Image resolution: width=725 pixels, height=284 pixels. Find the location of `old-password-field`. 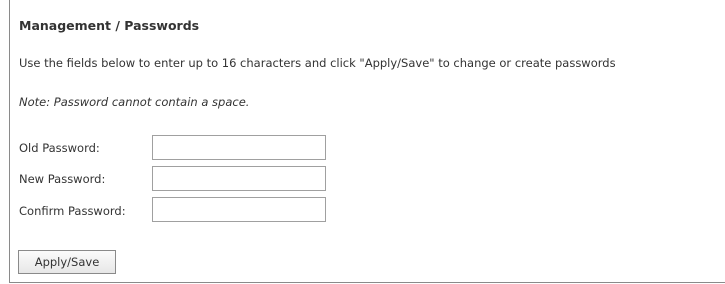

old-password-field is located at coordinates (239, 147).